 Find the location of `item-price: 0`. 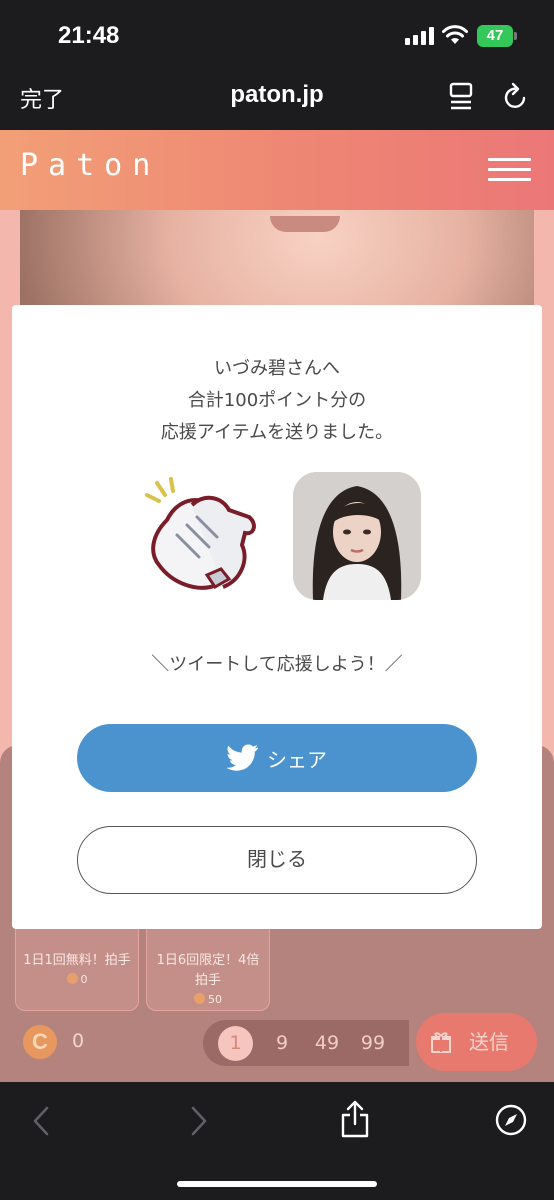

item-price: 0 is located at coordinates (77, 979).